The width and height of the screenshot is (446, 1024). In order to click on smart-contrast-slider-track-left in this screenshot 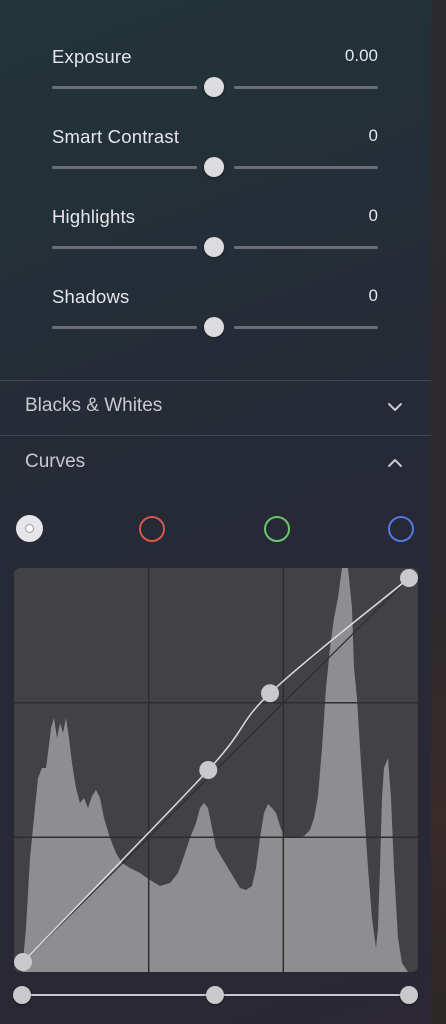, I will do `click(124, 167)`.